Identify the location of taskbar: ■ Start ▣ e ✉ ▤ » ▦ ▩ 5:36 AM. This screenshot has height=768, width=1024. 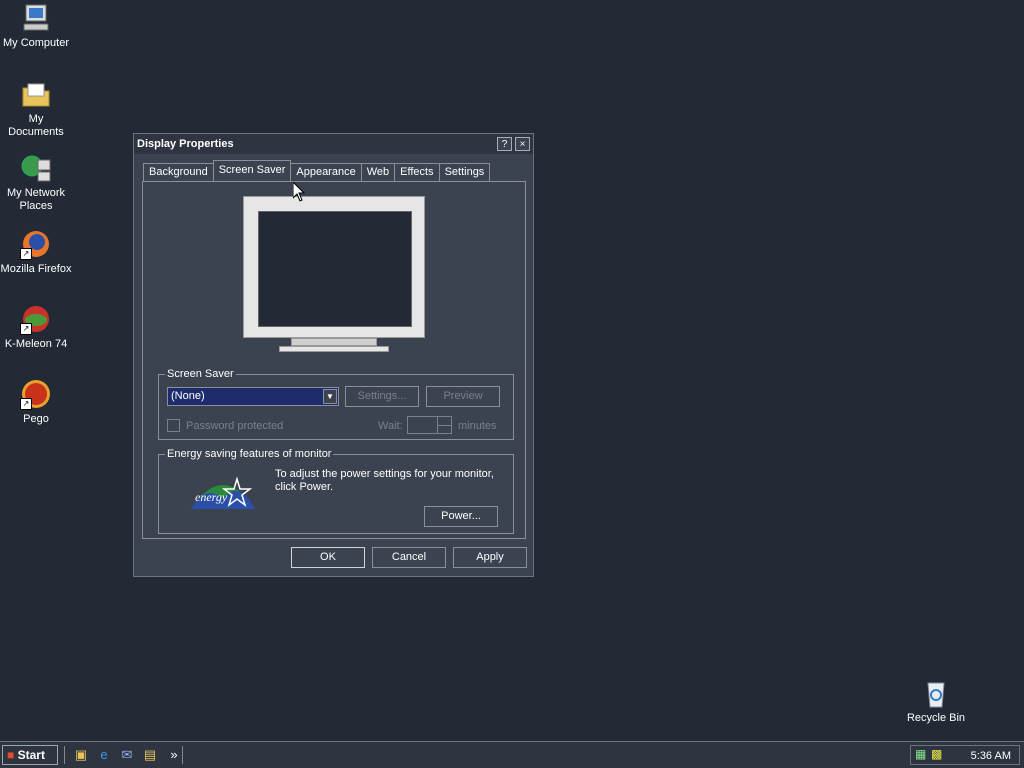
(512, 754).